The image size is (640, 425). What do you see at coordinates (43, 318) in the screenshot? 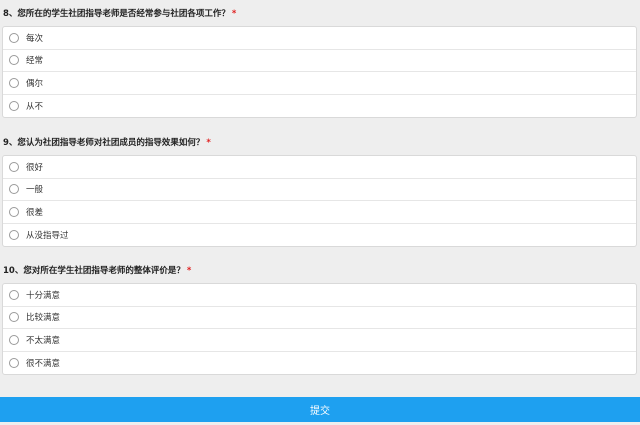
I see `option-label: 比较满意` at bounding box center [43, 318].